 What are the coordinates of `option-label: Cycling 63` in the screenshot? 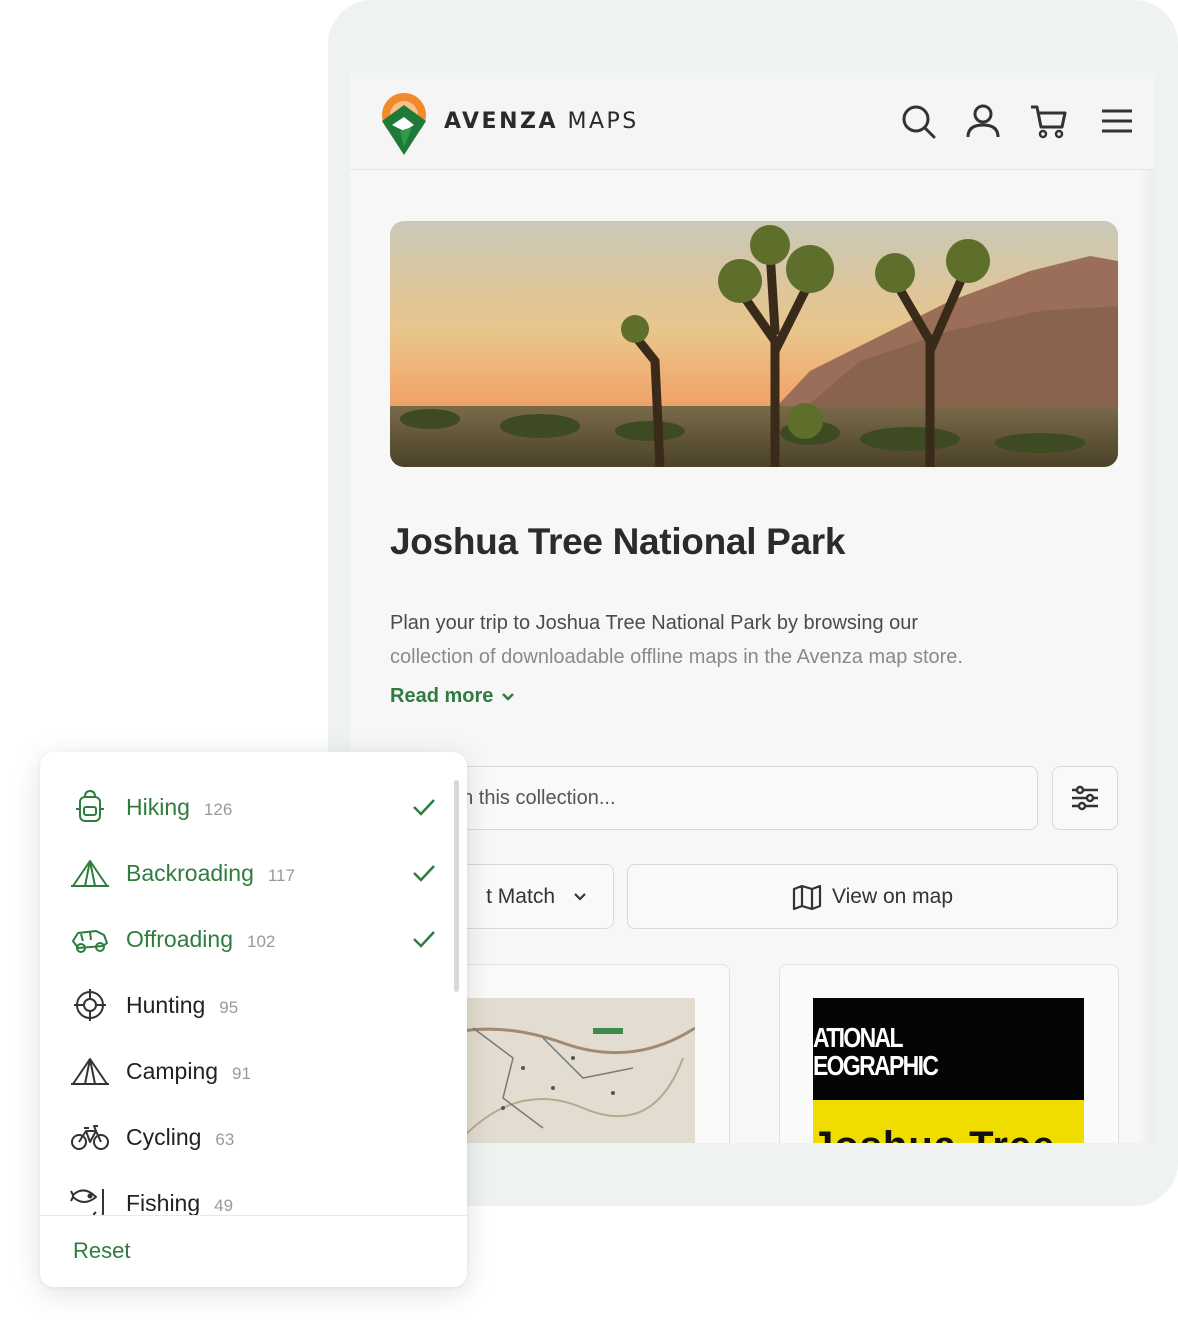 It's located at (180, 1136).